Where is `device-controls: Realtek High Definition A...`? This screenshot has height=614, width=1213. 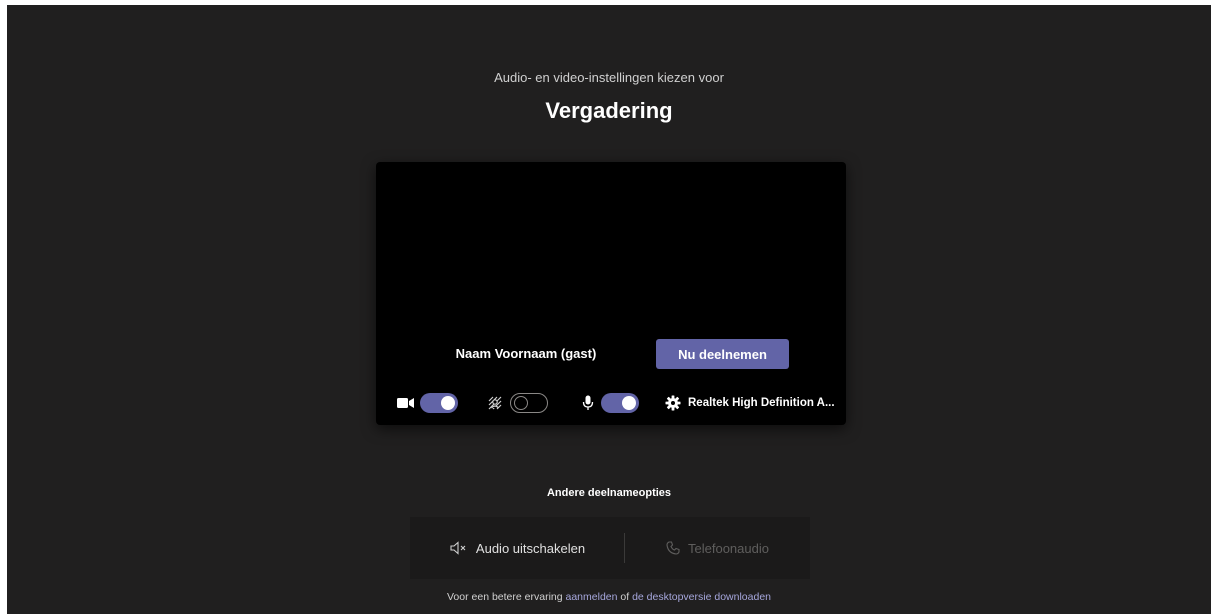
device-controls: Realtek High Definition A... is located at coordinates (611, 403).